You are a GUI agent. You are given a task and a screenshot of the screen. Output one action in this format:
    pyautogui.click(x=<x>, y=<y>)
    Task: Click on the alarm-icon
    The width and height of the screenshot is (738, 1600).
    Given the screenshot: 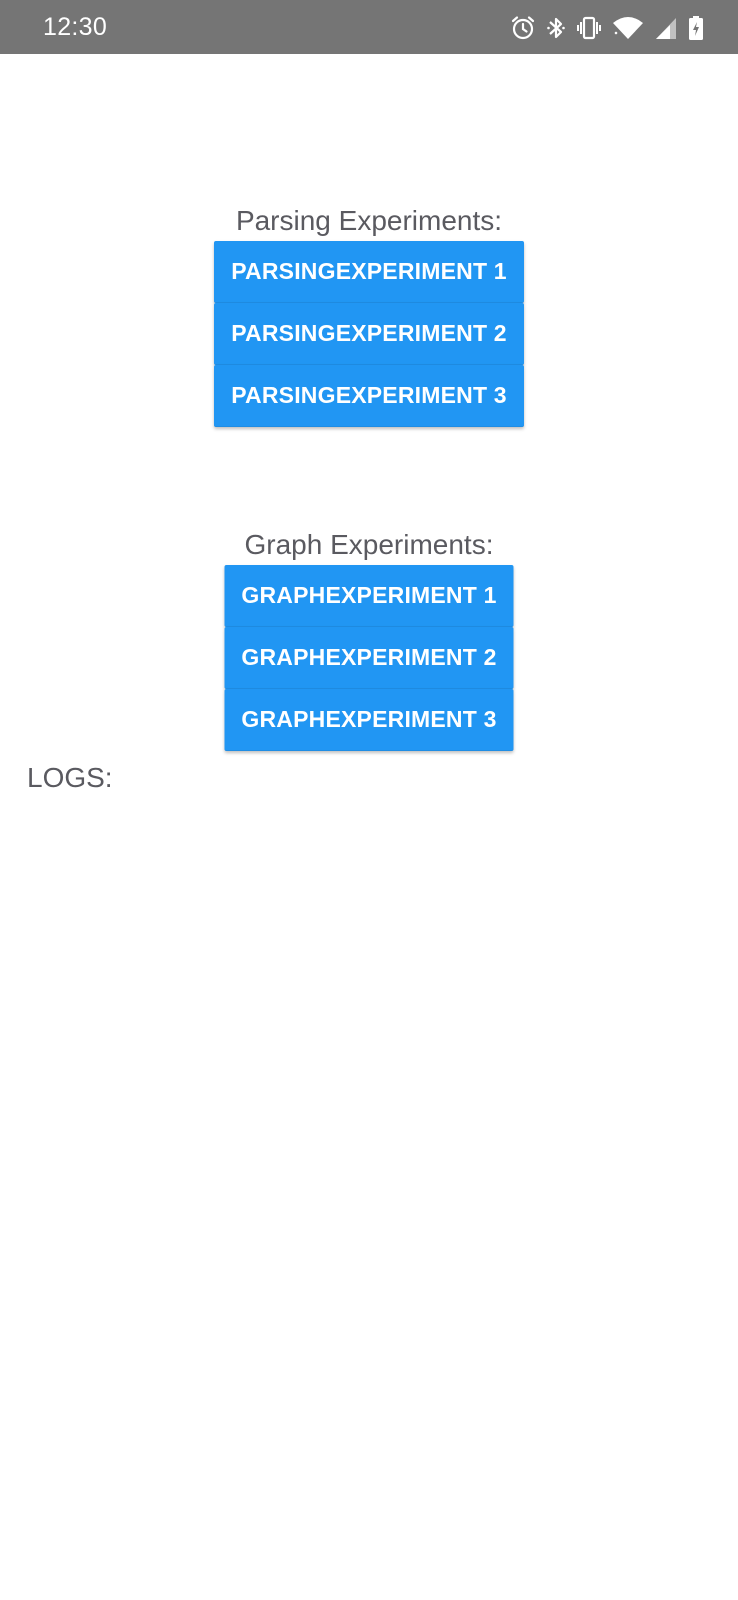 What is the action you would take?
    pyautogui.click(x=523, y=28)
    